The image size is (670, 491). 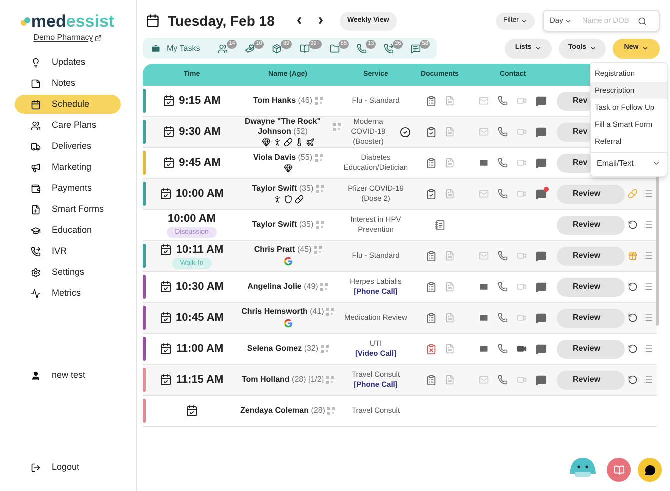 I want to click on current-date: Tuesday, Feb 18, so click(x=221, y=21).